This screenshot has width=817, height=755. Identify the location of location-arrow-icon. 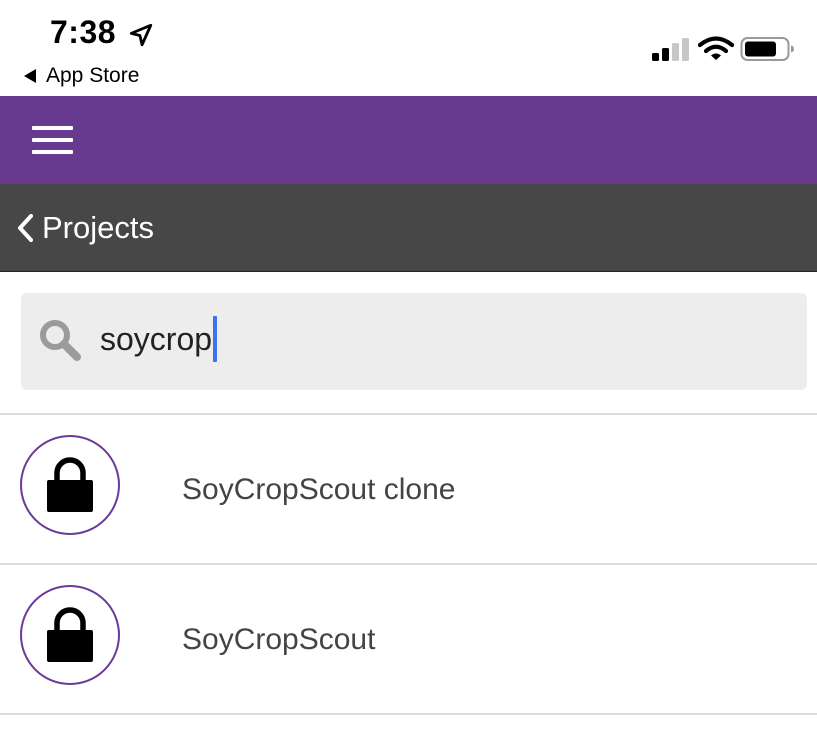
(141, 35).